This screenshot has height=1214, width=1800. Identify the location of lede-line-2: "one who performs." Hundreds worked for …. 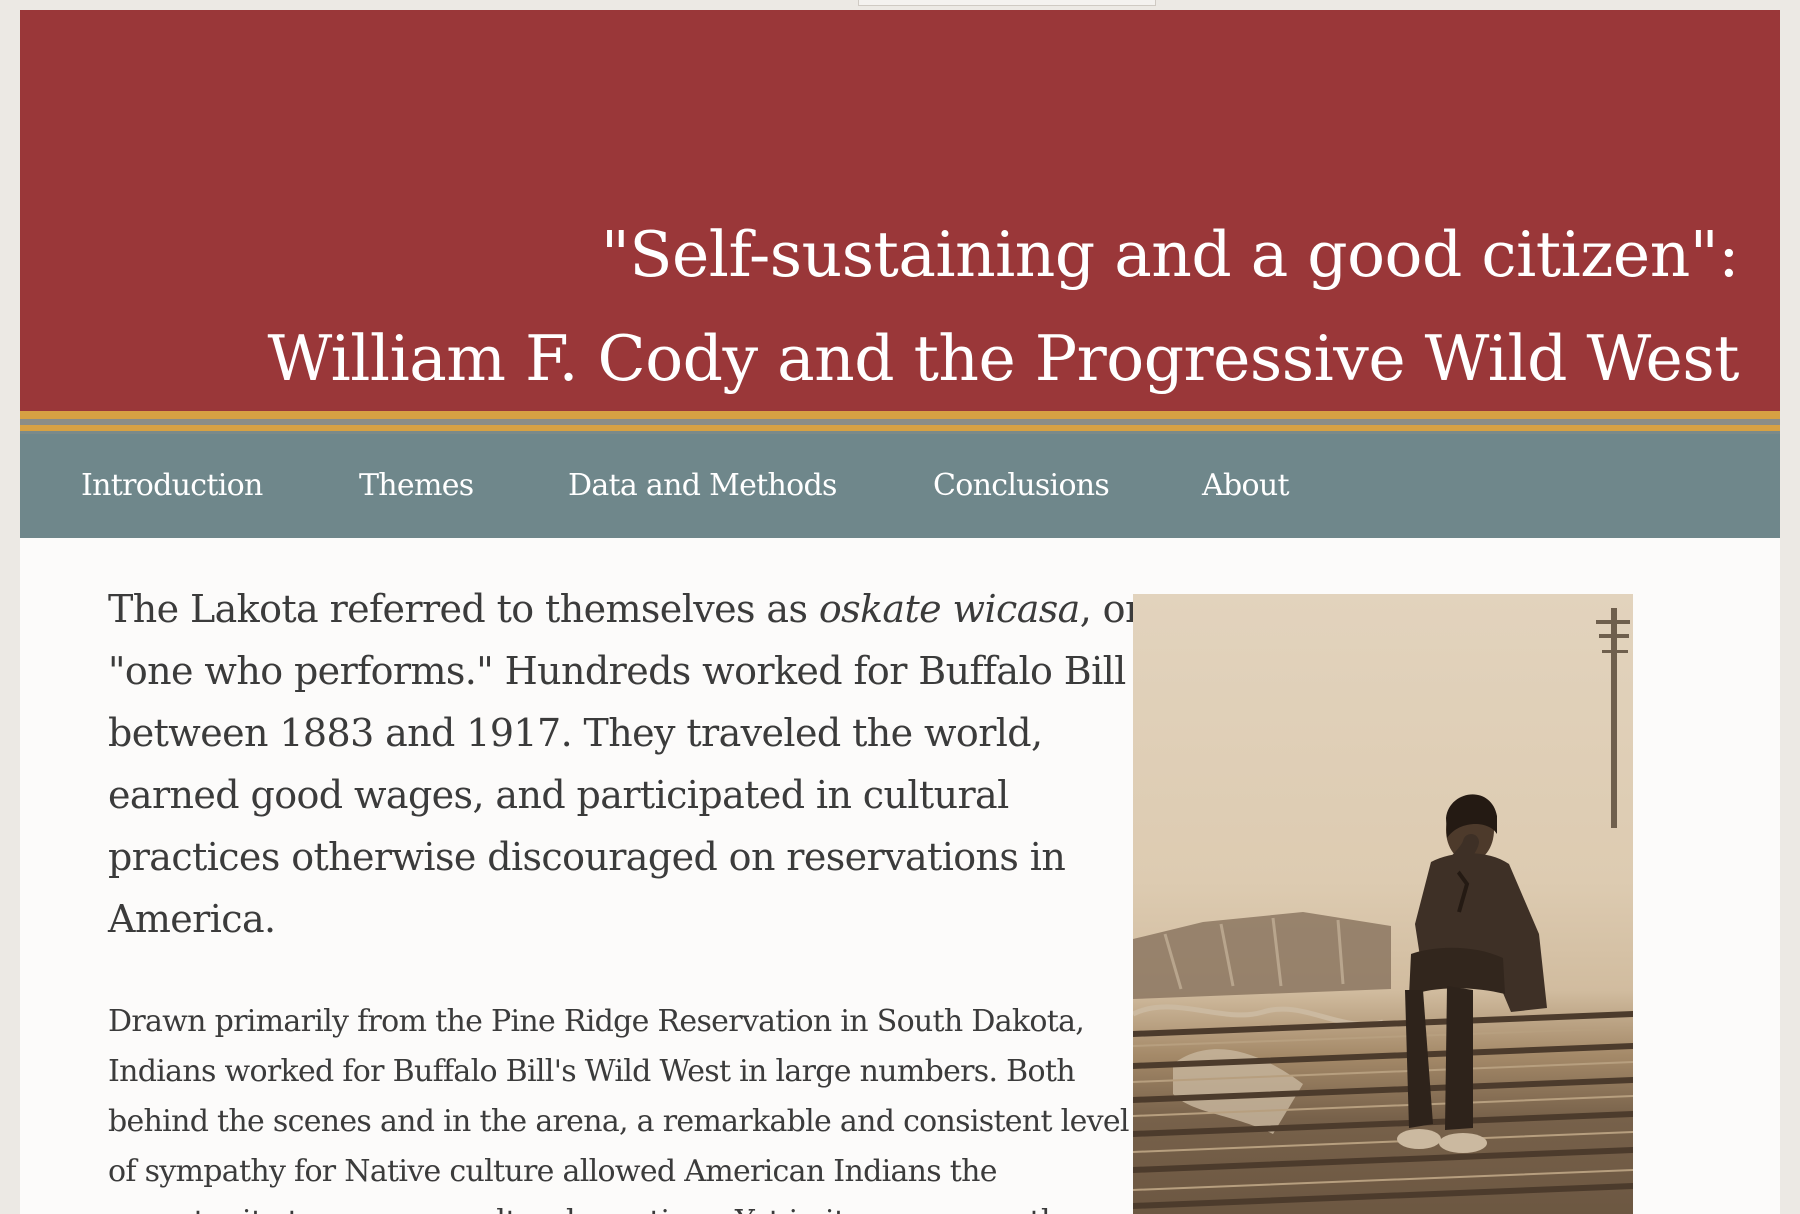
(617, 671).